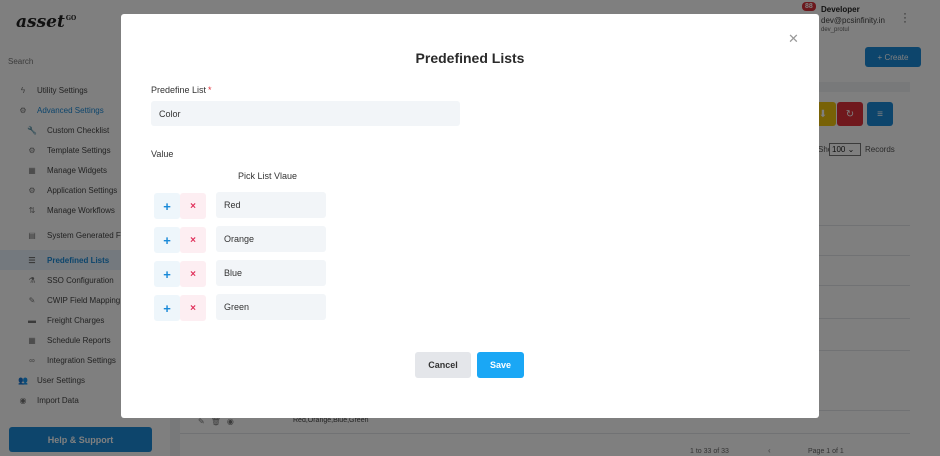 This screenshot has width=940, height=456. I want to click on pick-list-row: + × Green, so click(240, 307).